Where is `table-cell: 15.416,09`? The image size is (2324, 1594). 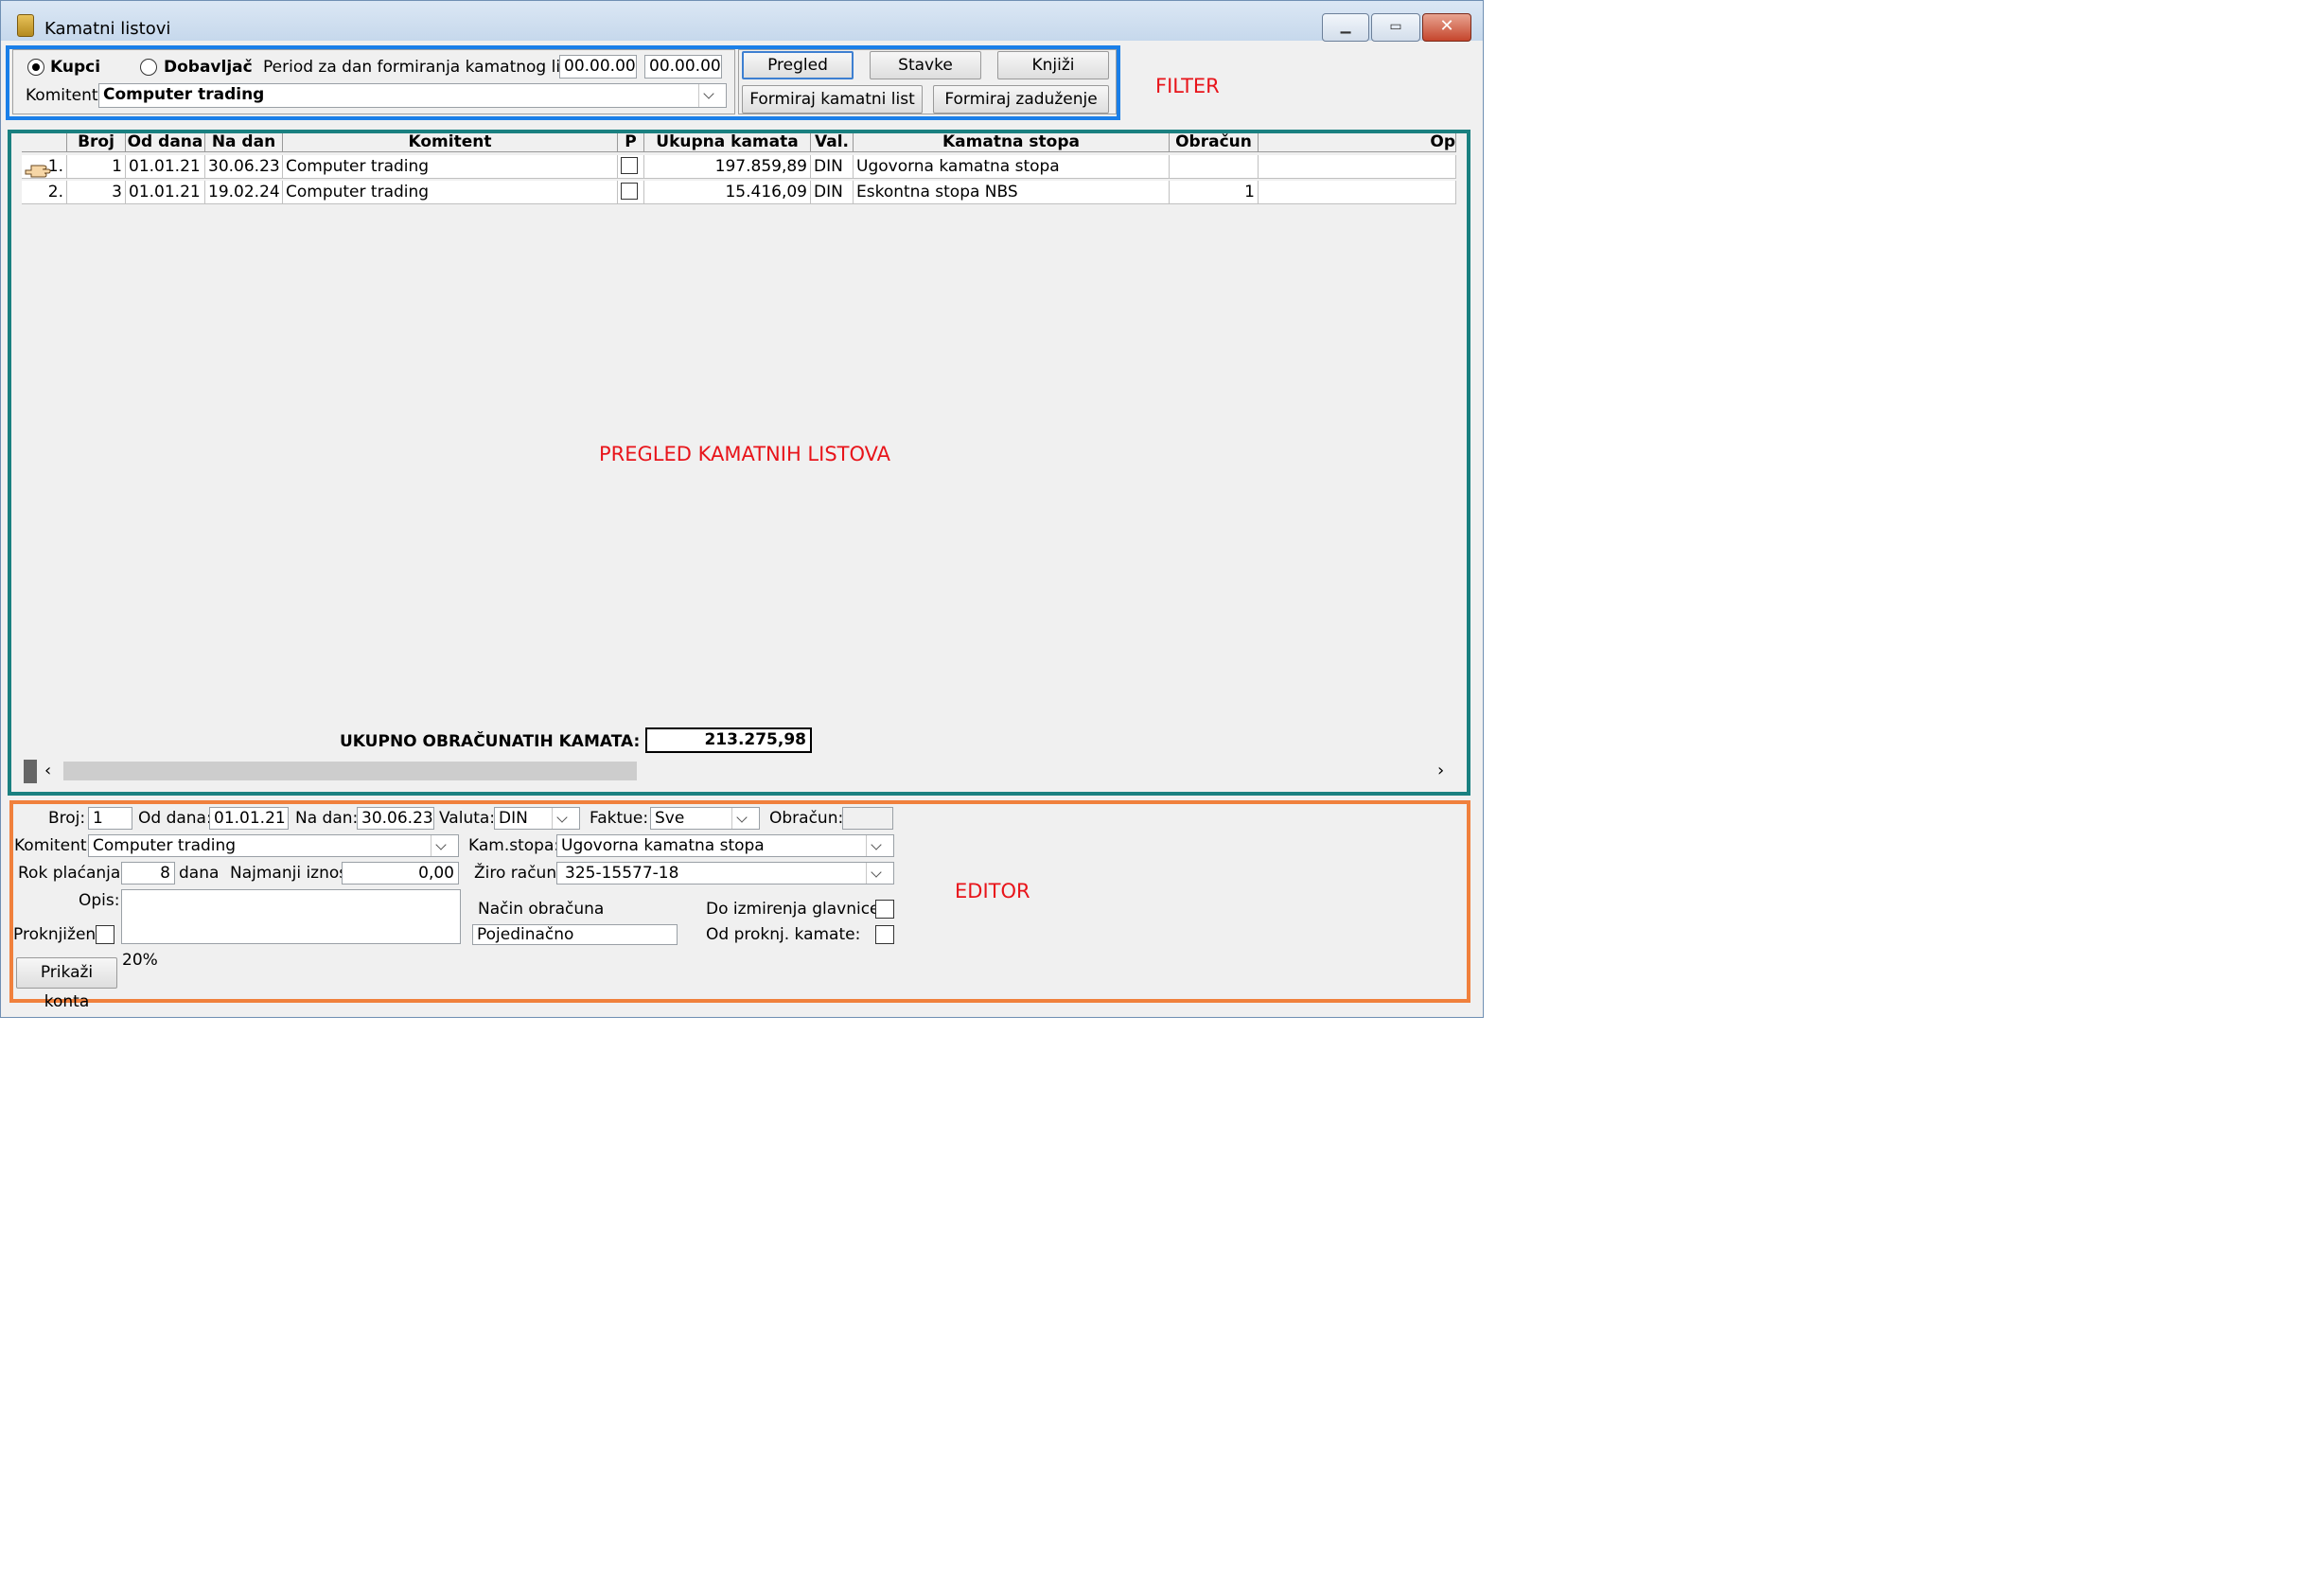 table-cell: 15.416,09 is located at coordinates (727, 193).